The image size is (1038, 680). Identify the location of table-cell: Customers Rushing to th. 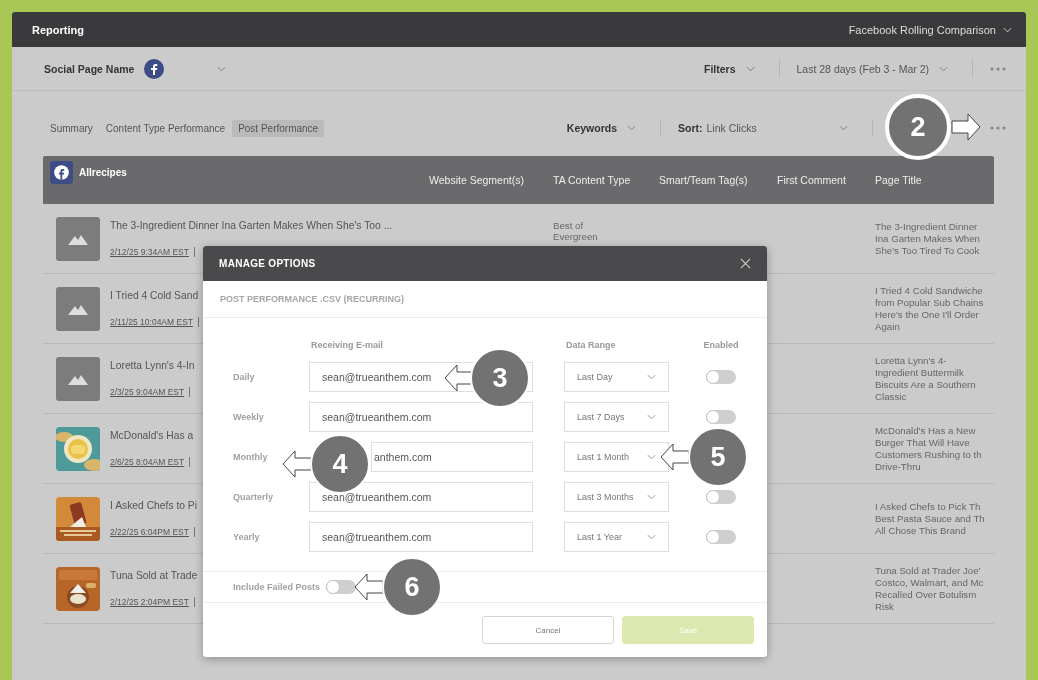
(928, 454).